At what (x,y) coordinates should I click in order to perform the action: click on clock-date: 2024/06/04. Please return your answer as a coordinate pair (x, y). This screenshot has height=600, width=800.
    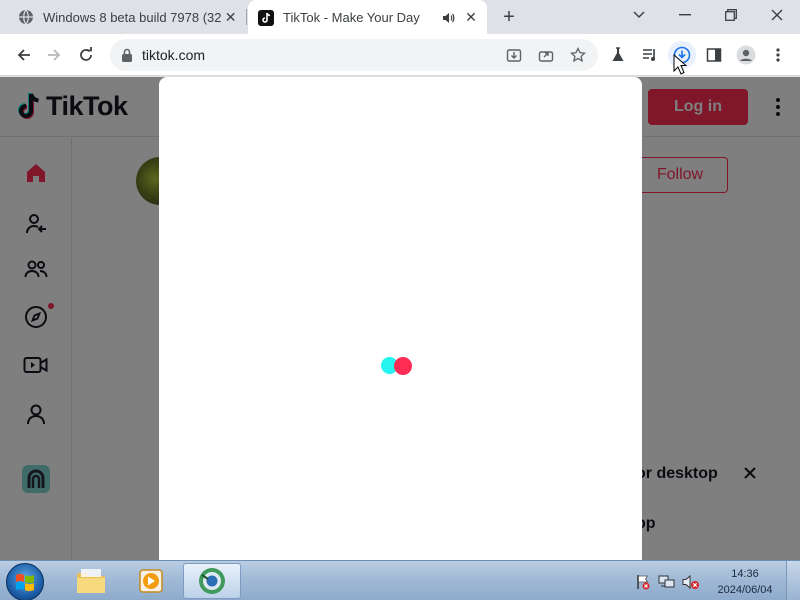
    Looking at the image, I should click on (745, 590).